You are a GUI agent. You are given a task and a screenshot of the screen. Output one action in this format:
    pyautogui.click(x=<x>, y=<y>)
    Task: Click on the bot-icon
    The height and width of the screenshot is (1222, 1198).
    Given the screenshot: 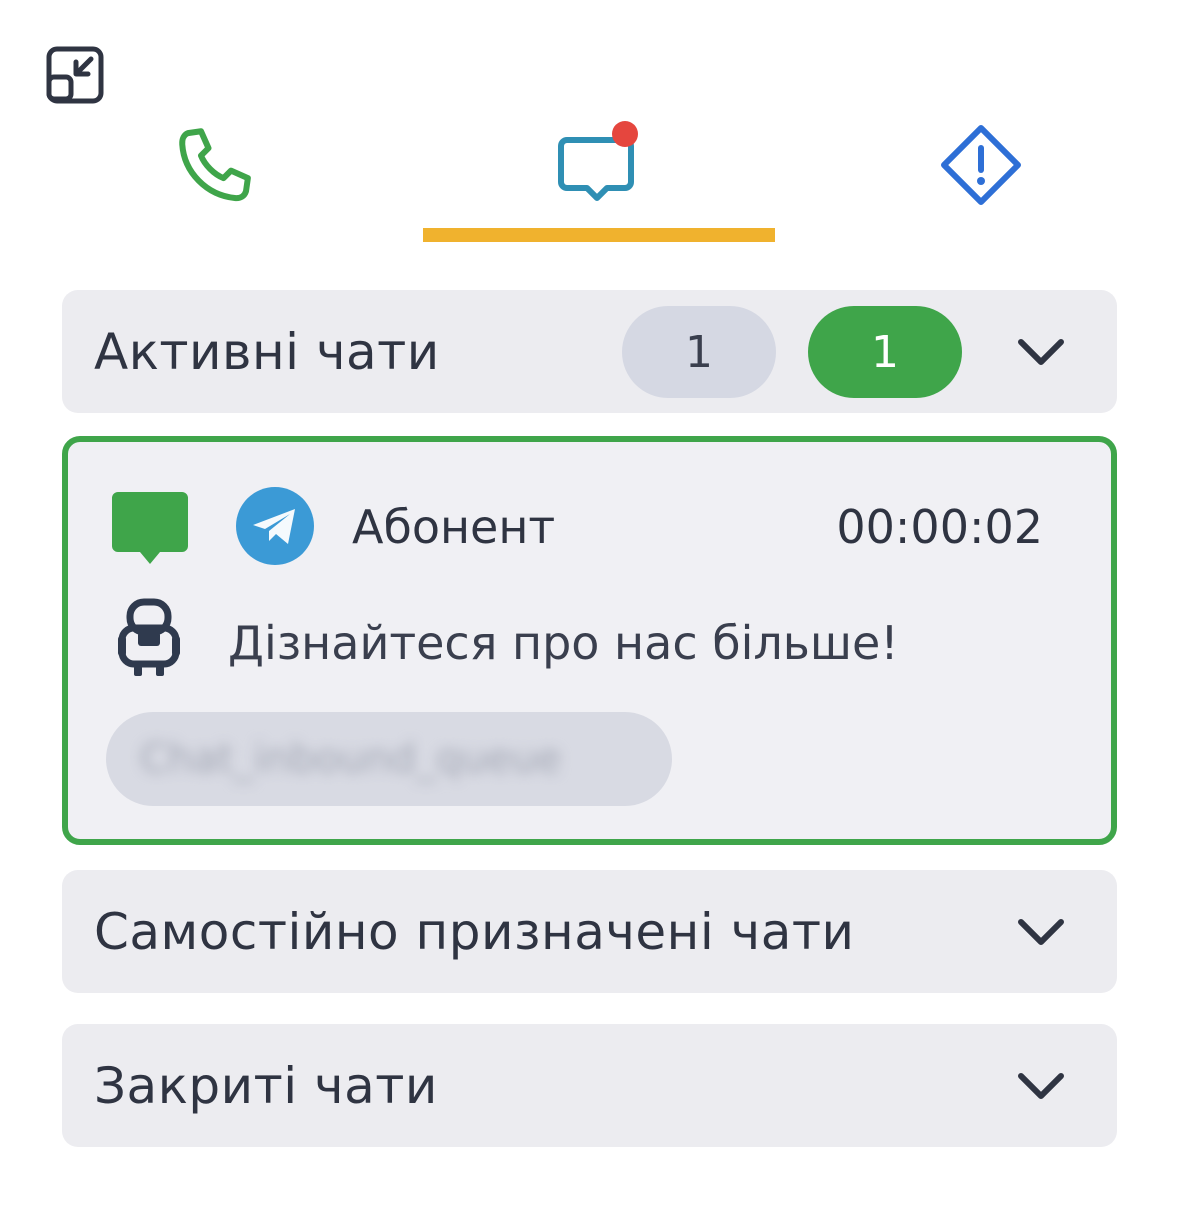 What is the action you would take?
    pyautogui.click(x=149, y=637)
    